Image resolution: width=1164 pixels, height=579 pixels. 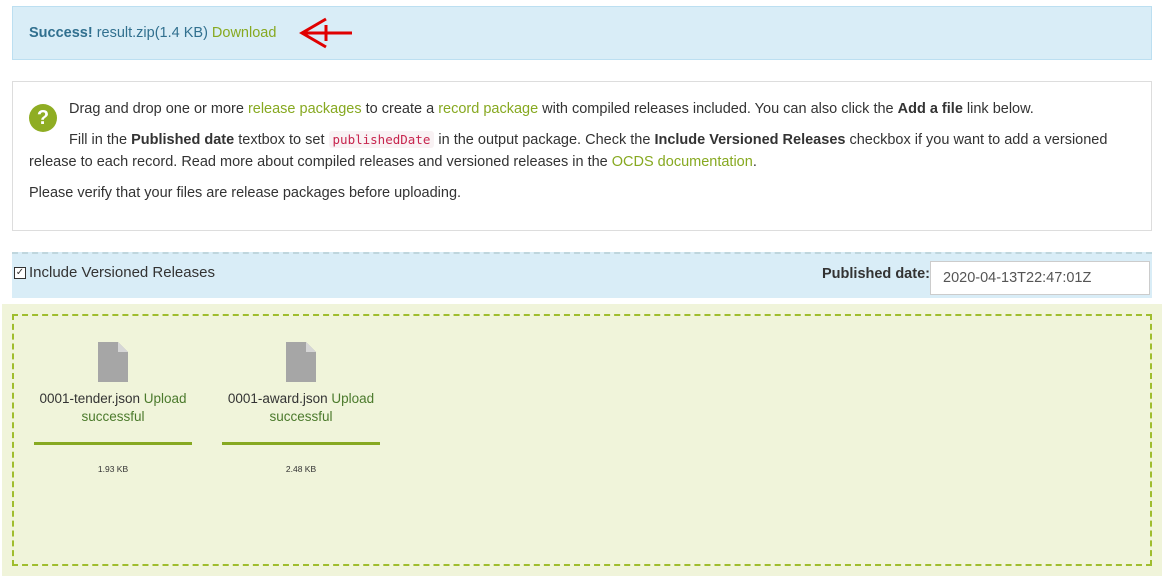 I want to click on include-versioned-releases-option: ✓ Include Versioned Releases, so click(x=114, y=272).